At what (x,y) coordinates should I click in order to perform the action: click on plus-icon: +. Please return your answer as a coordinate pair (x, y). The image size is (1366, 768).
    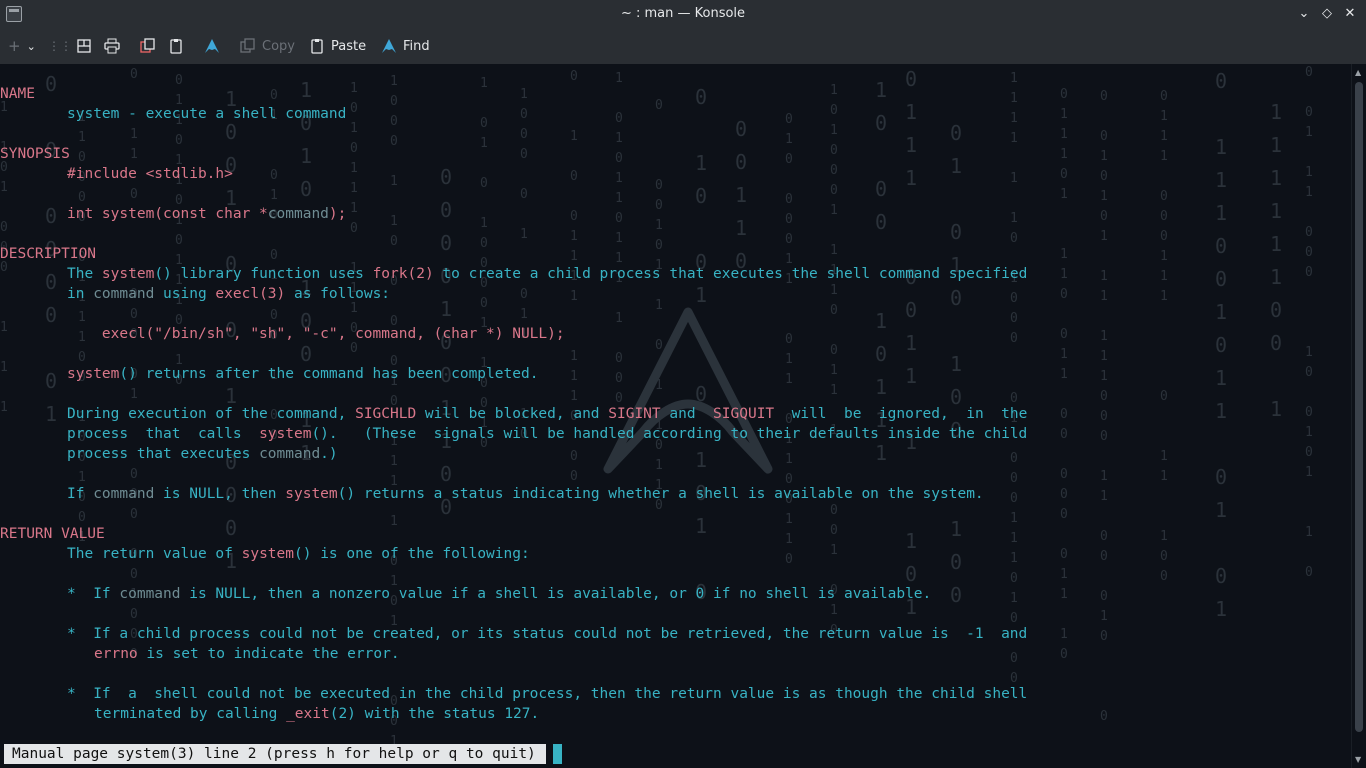
    Looking at the image, I should click on (14, 46).